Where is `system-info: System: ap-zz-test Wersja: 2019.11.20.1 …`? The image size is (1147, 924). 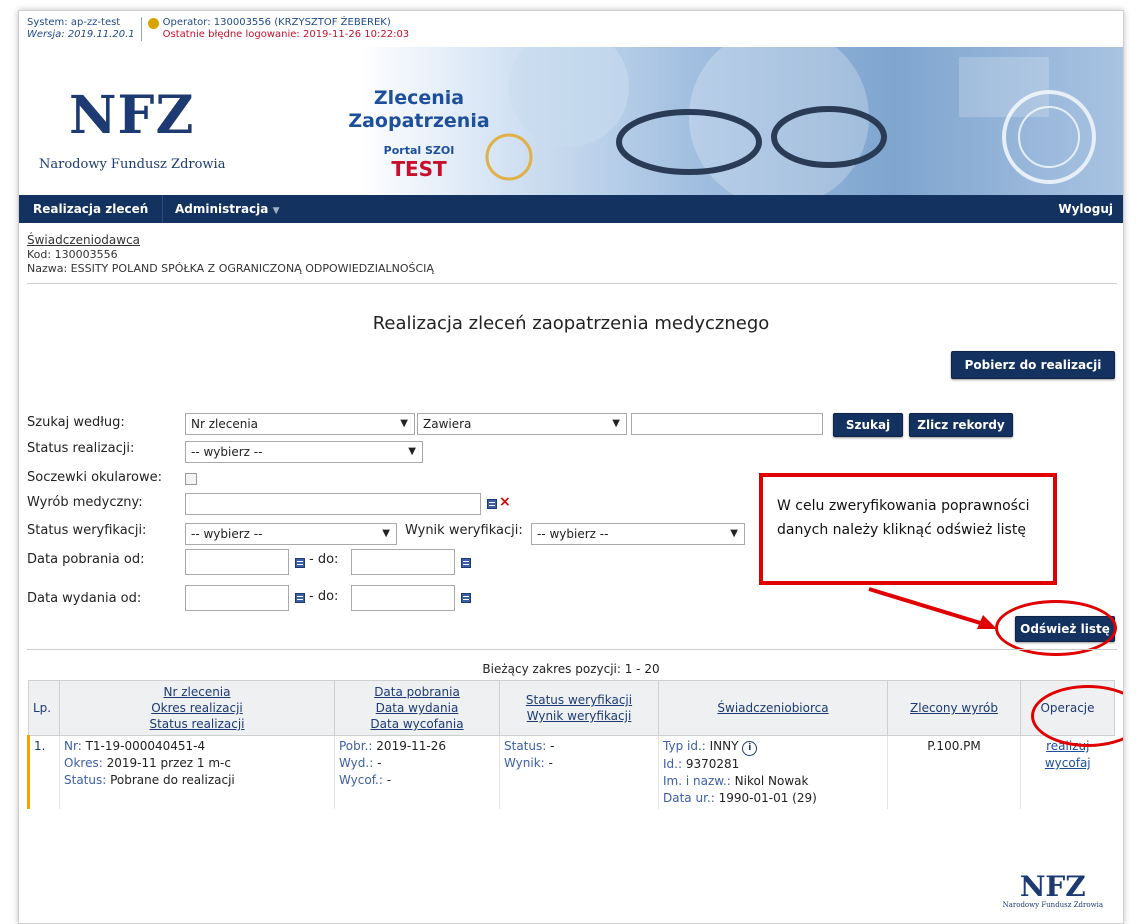 system-info: System: ap-zz-test Wersja: 2019.11.20.1 … is located at coordinates (218, 29).